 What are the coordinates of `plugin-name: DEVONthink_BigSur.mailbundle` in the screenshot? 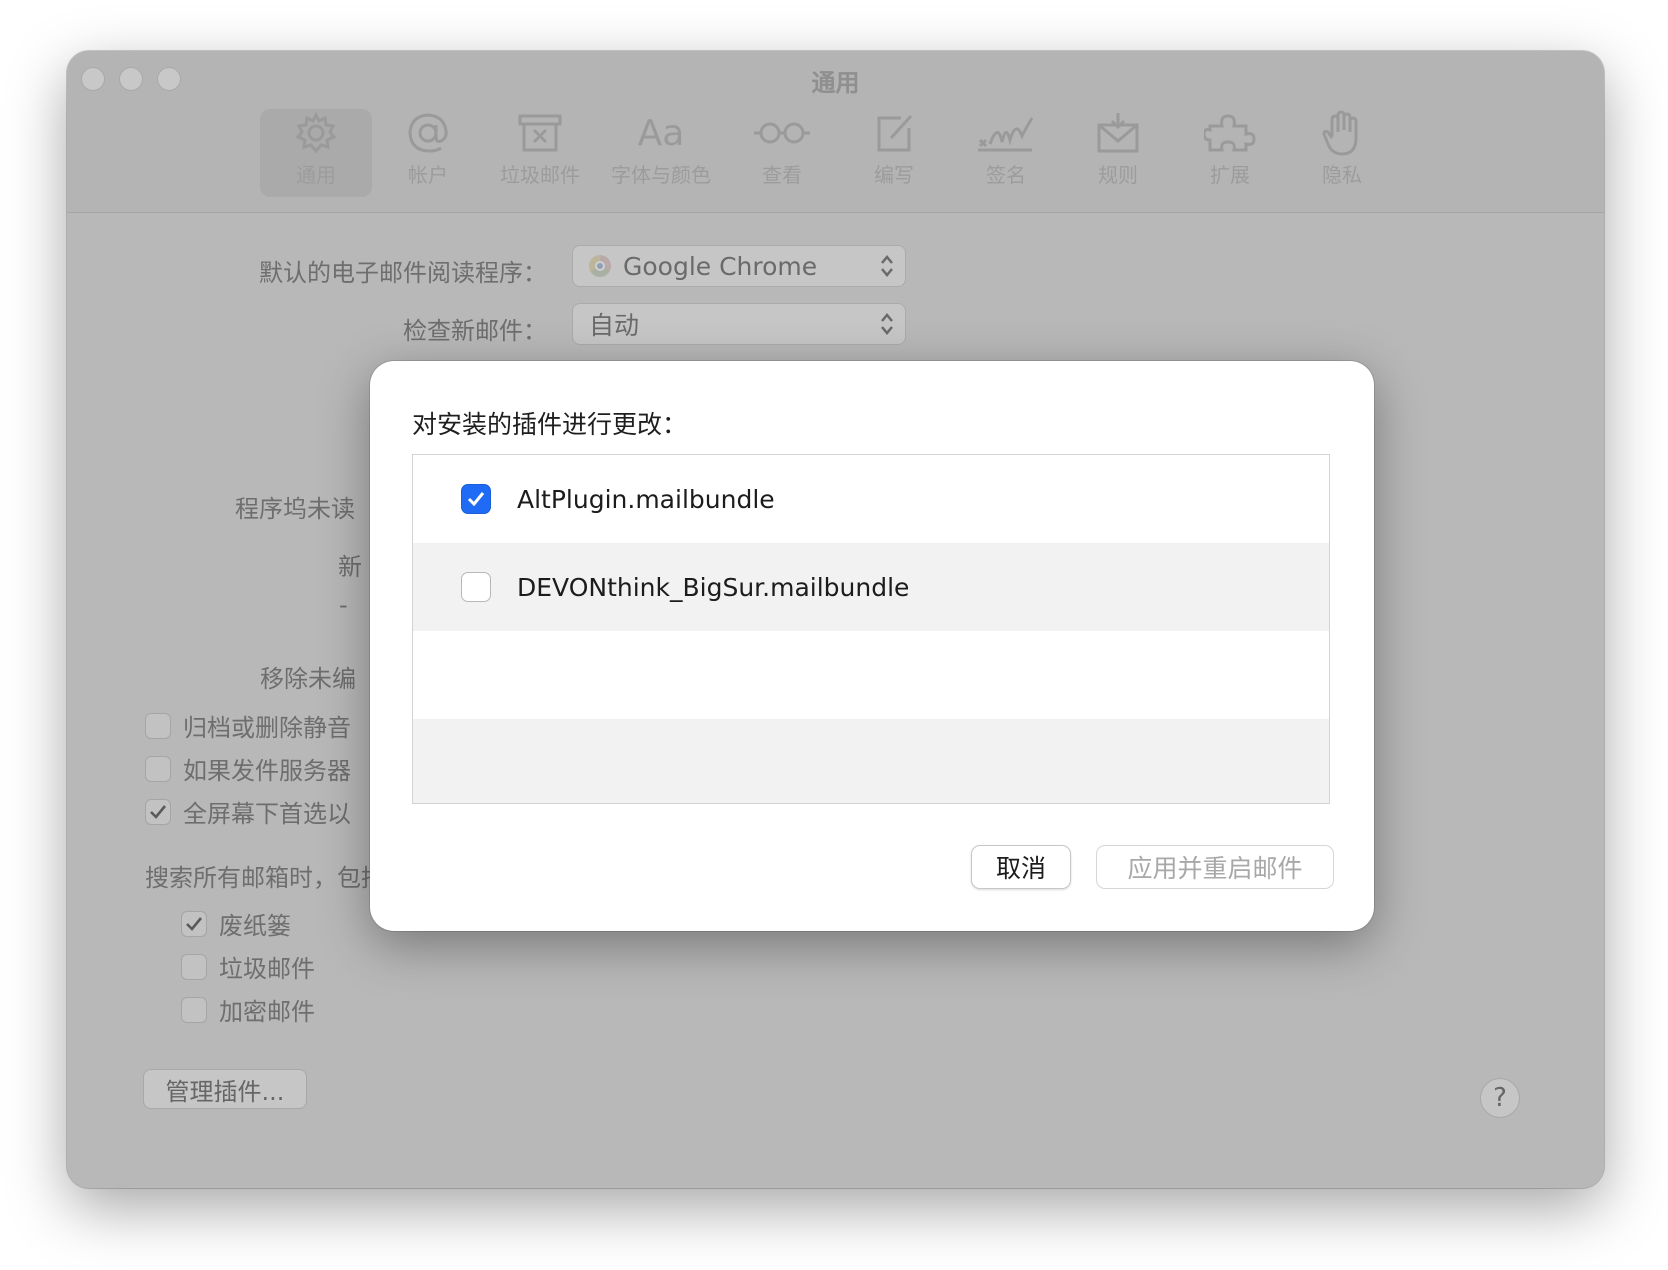 It's located at (713, 587).